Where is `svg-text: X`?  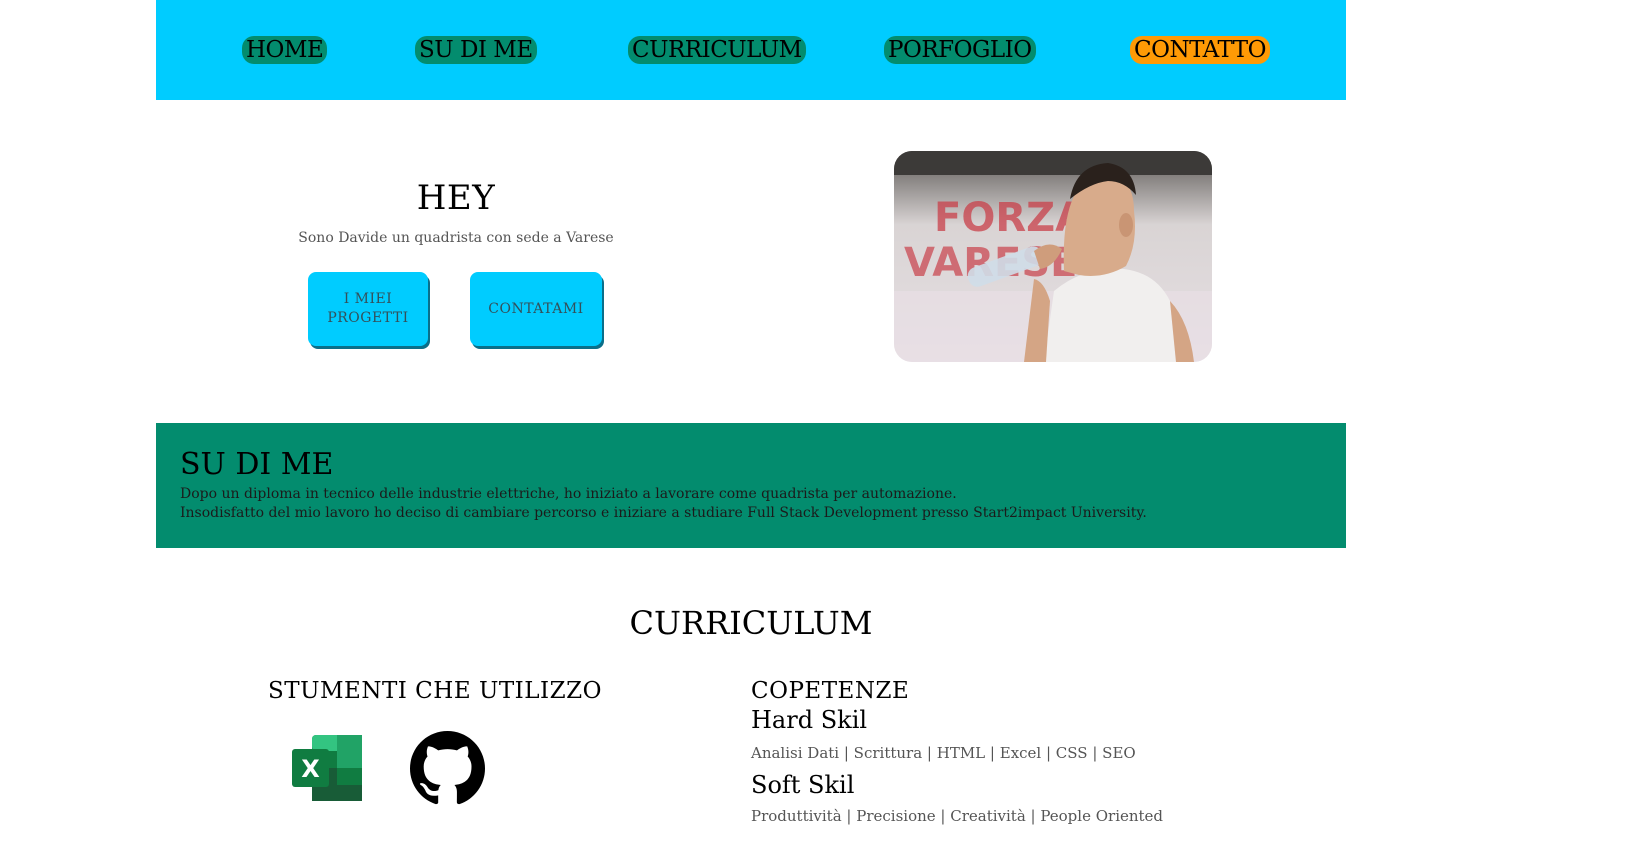 svg-text: X is located at coordinates (310, 769).